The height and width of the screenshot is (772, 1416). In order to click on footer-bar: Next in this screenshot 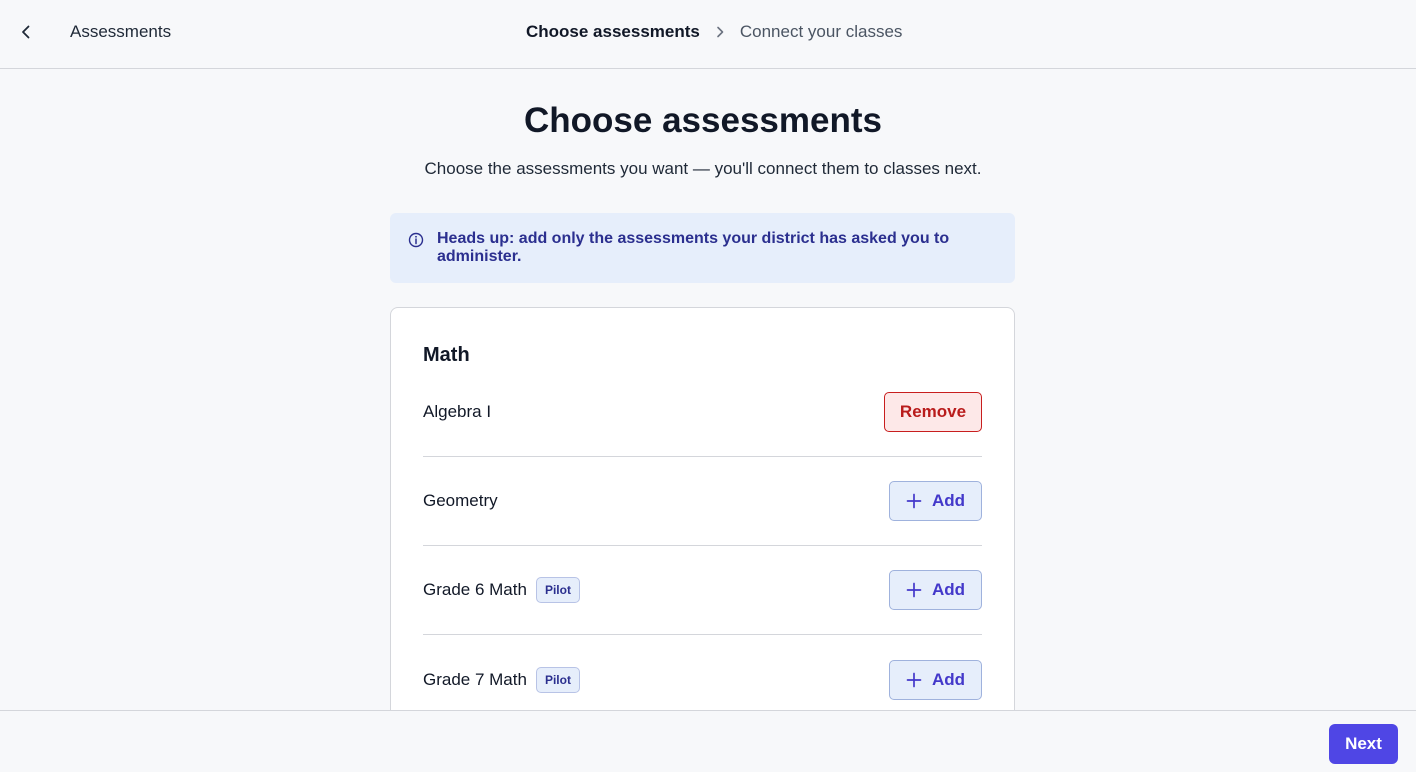, I will do `click(708, 741)`.